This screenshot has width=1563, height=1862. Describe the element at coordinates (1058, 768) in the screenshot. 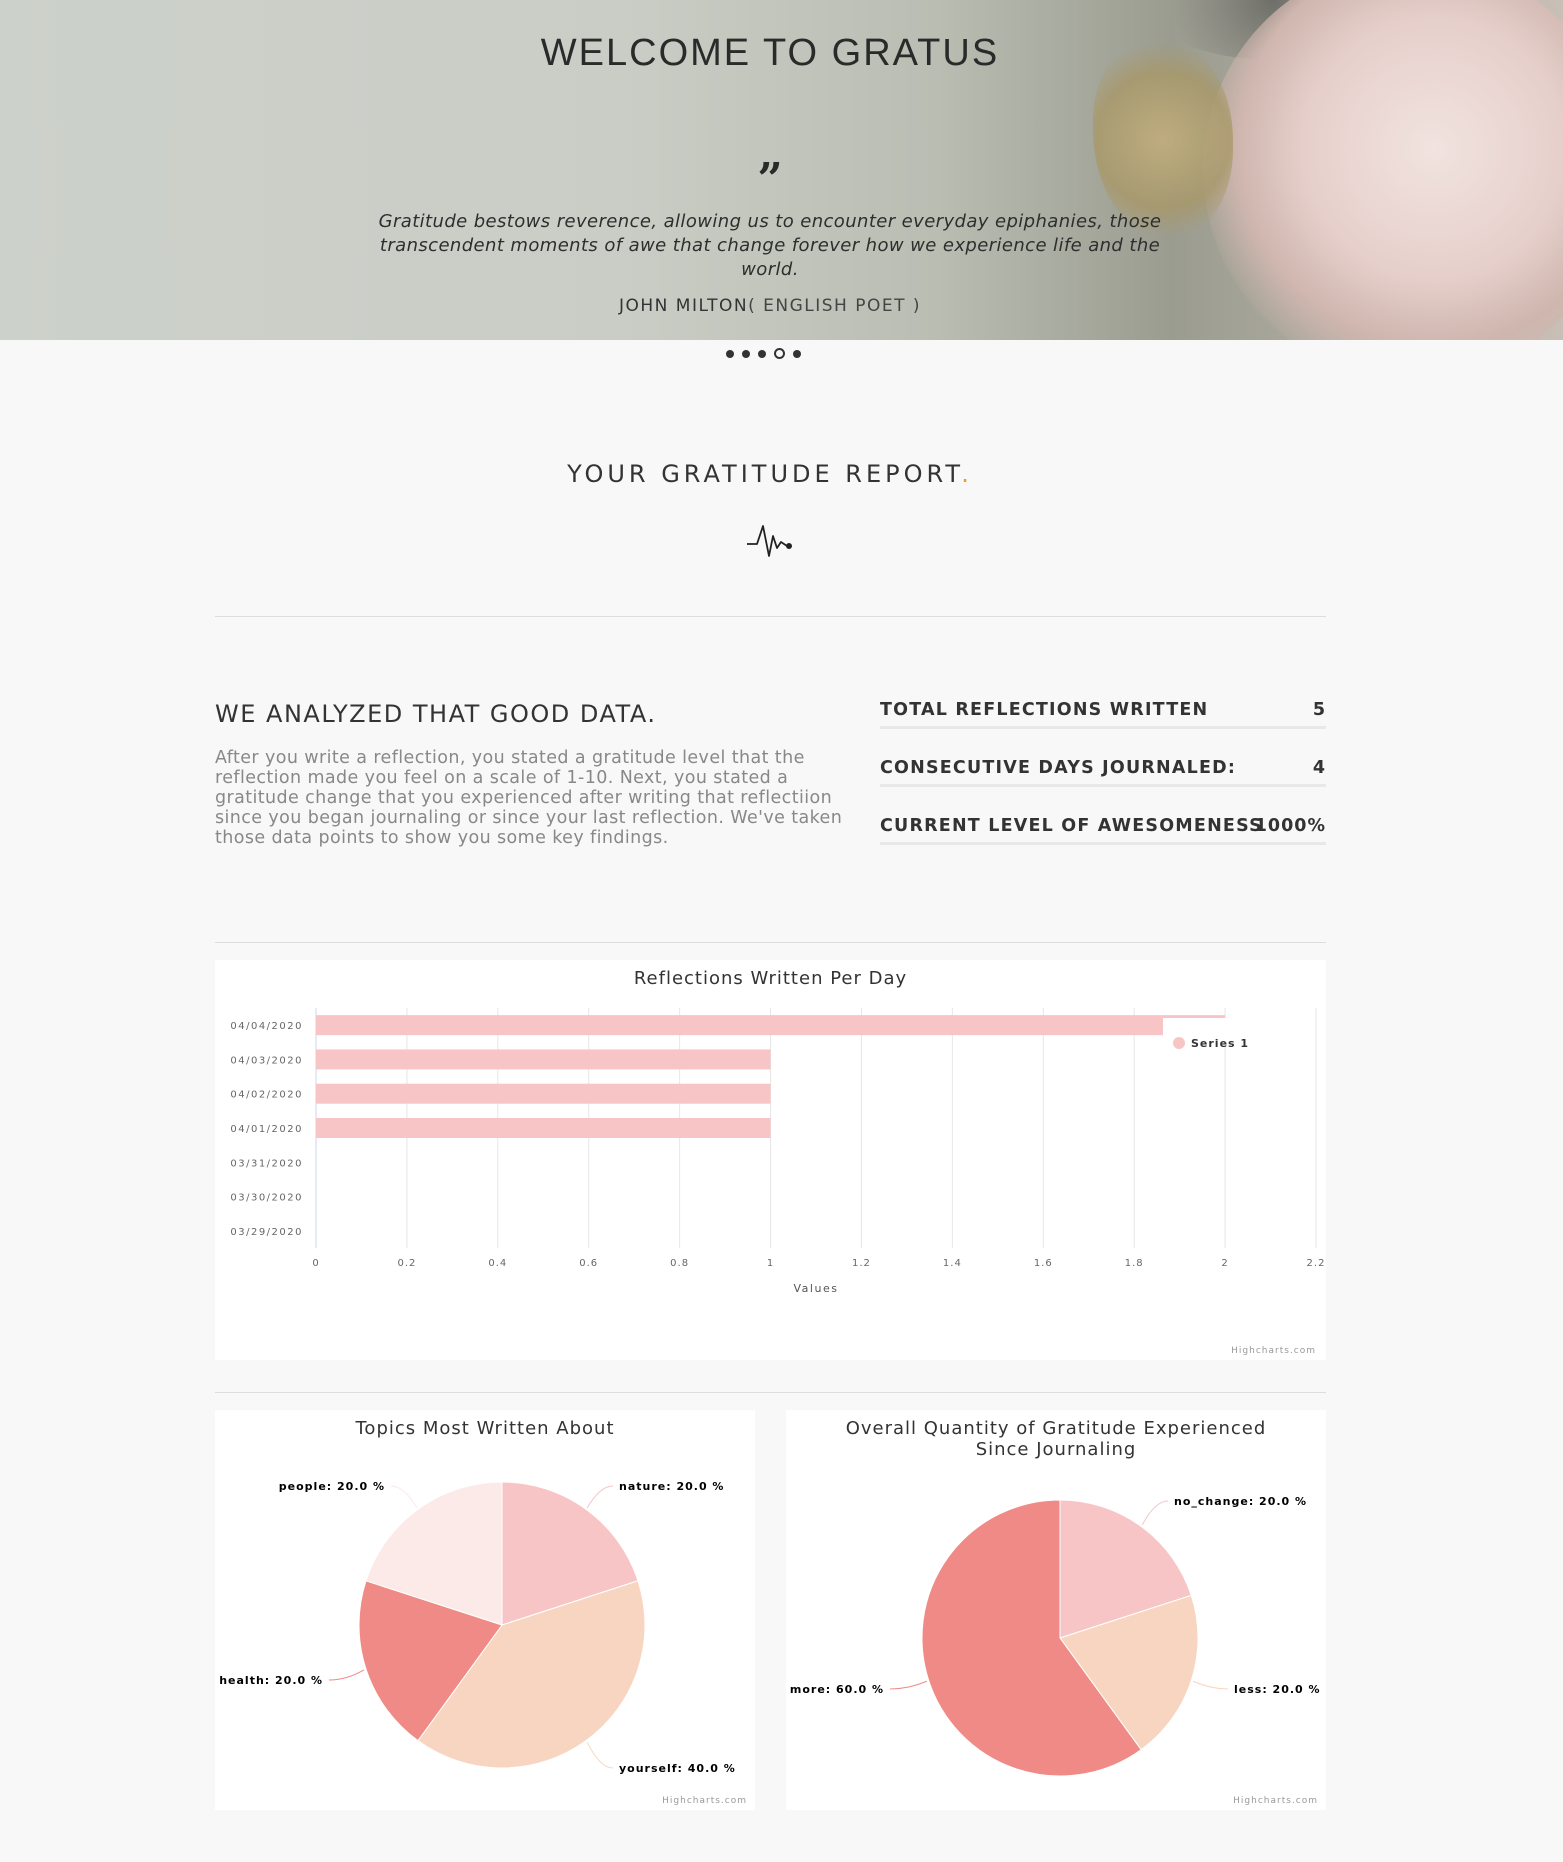

I see `stat-label: CONSECUTIVE DAYS JOURNALED:` at that location.